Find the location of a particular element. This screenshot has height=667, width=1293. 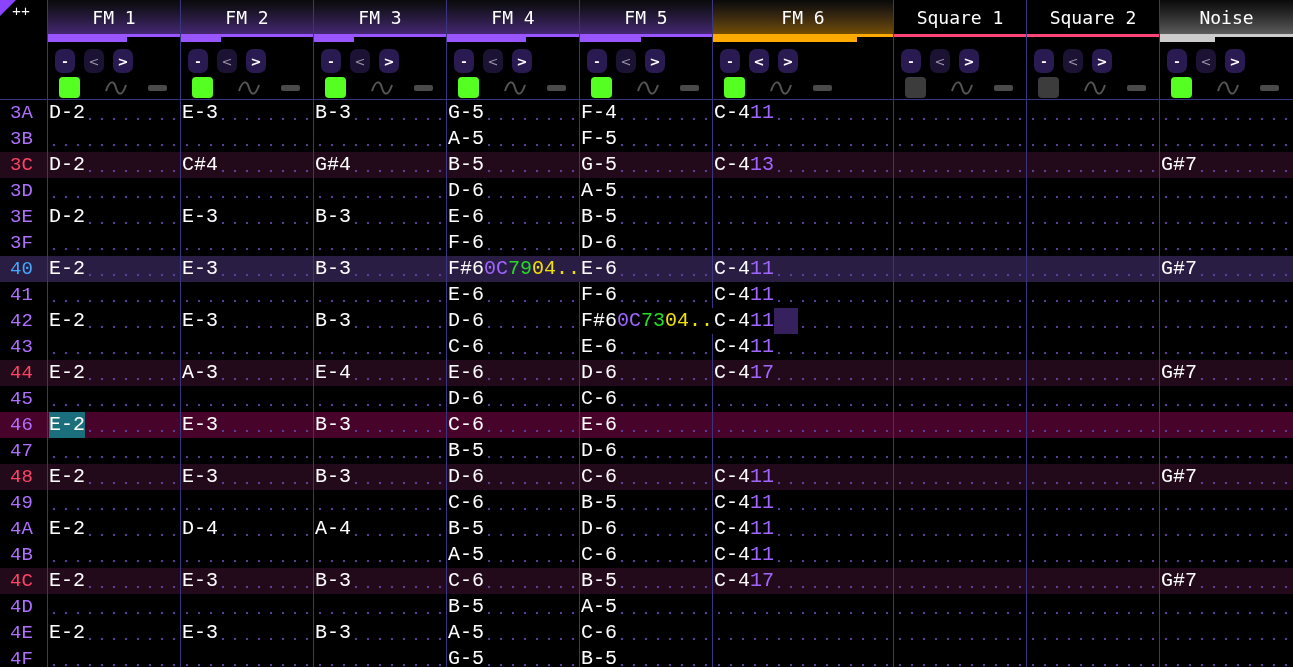

channel-header: FM 3 is located at coordinates (380, 18).